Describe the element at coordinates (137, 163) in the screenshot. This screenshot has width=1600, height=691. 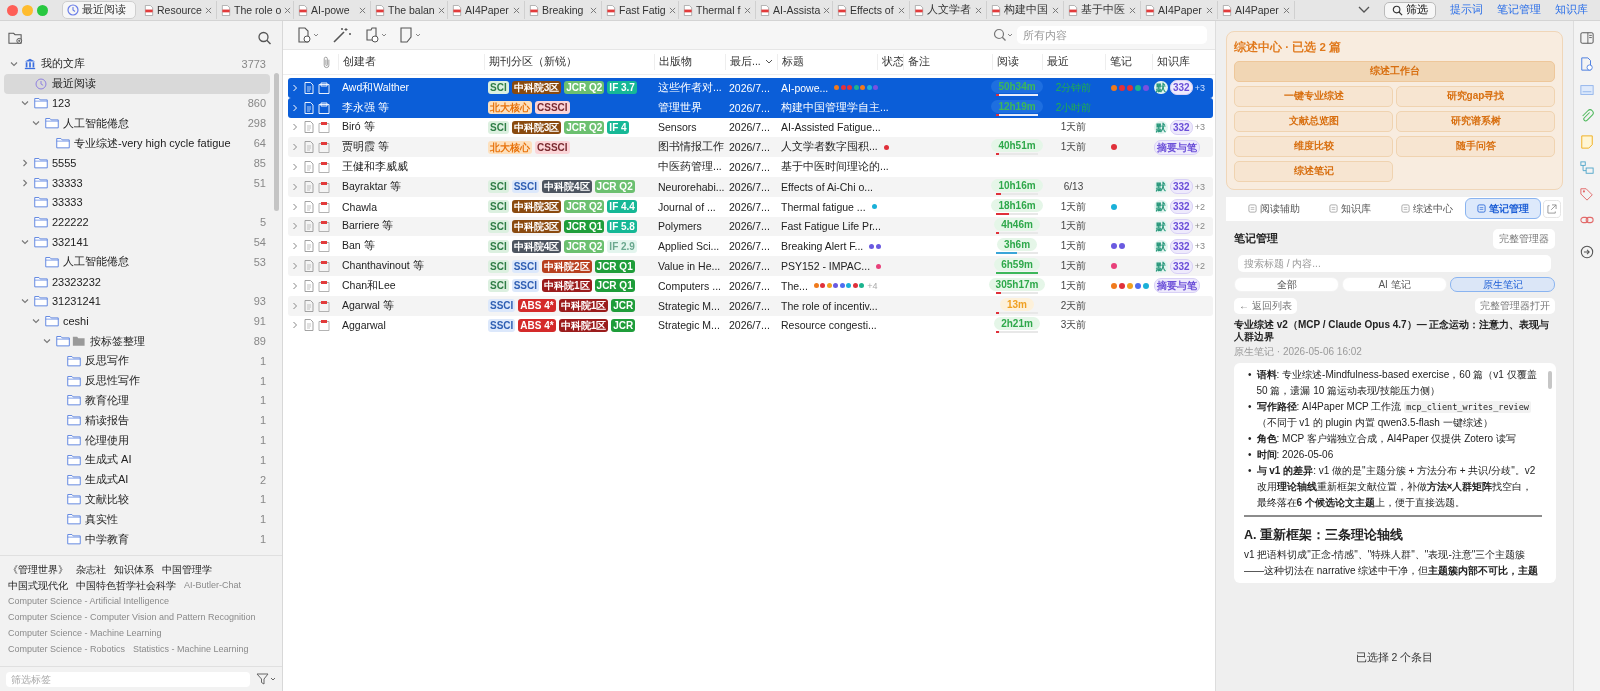
I see `tree-item: 5555 85` at that location.